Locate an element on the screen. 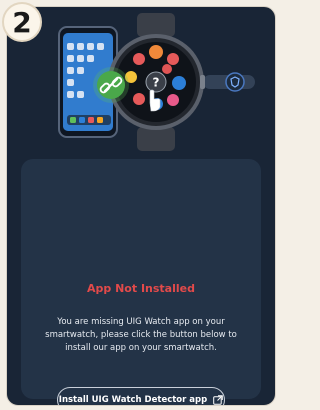  external-link-icon is located at coordinates (218, 400).